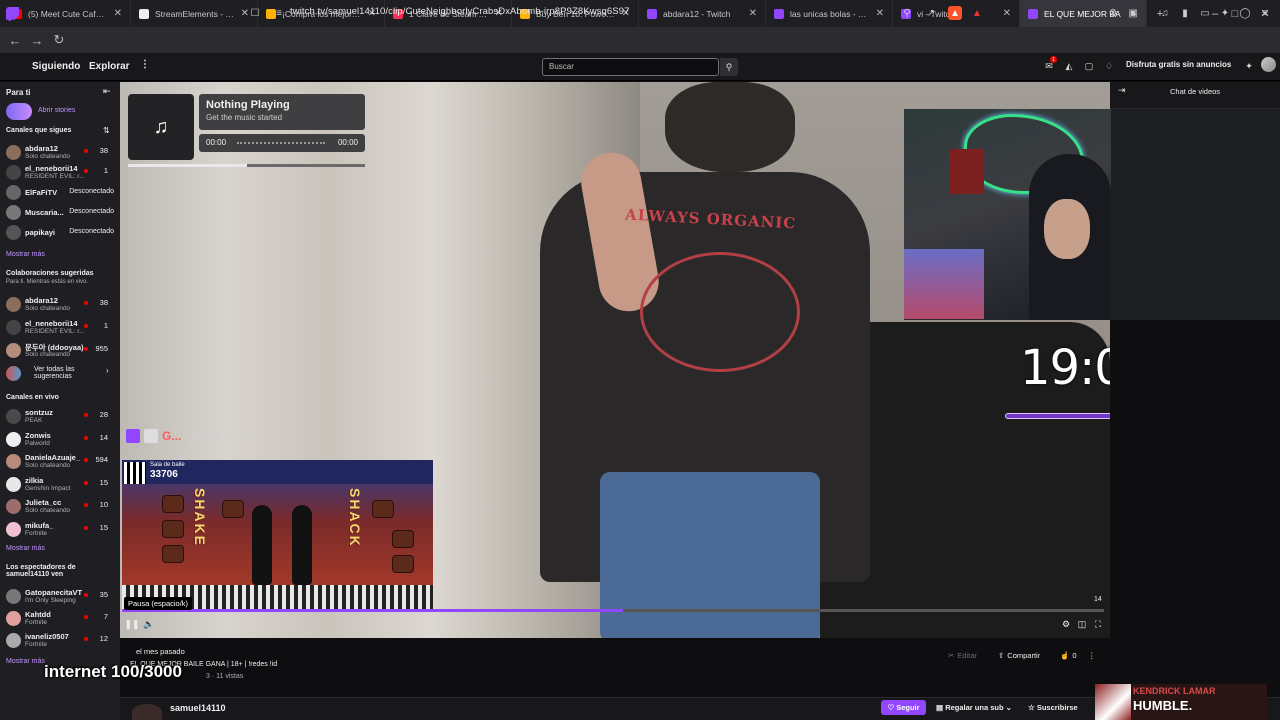  What do you see at coordinates (151, 436) in the screenshot?
I see `qr-badge-icon` at bounding box center [151, 436].